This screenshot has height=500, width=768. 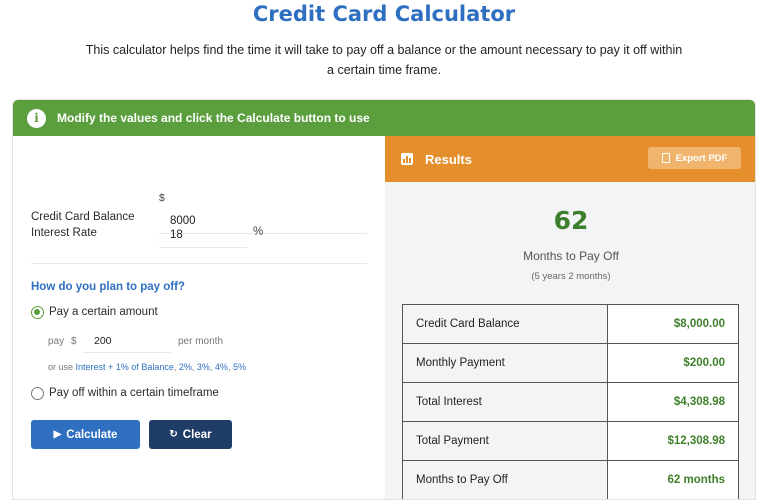 I want to click on pay-currency: $, so click(x=74, y=341).